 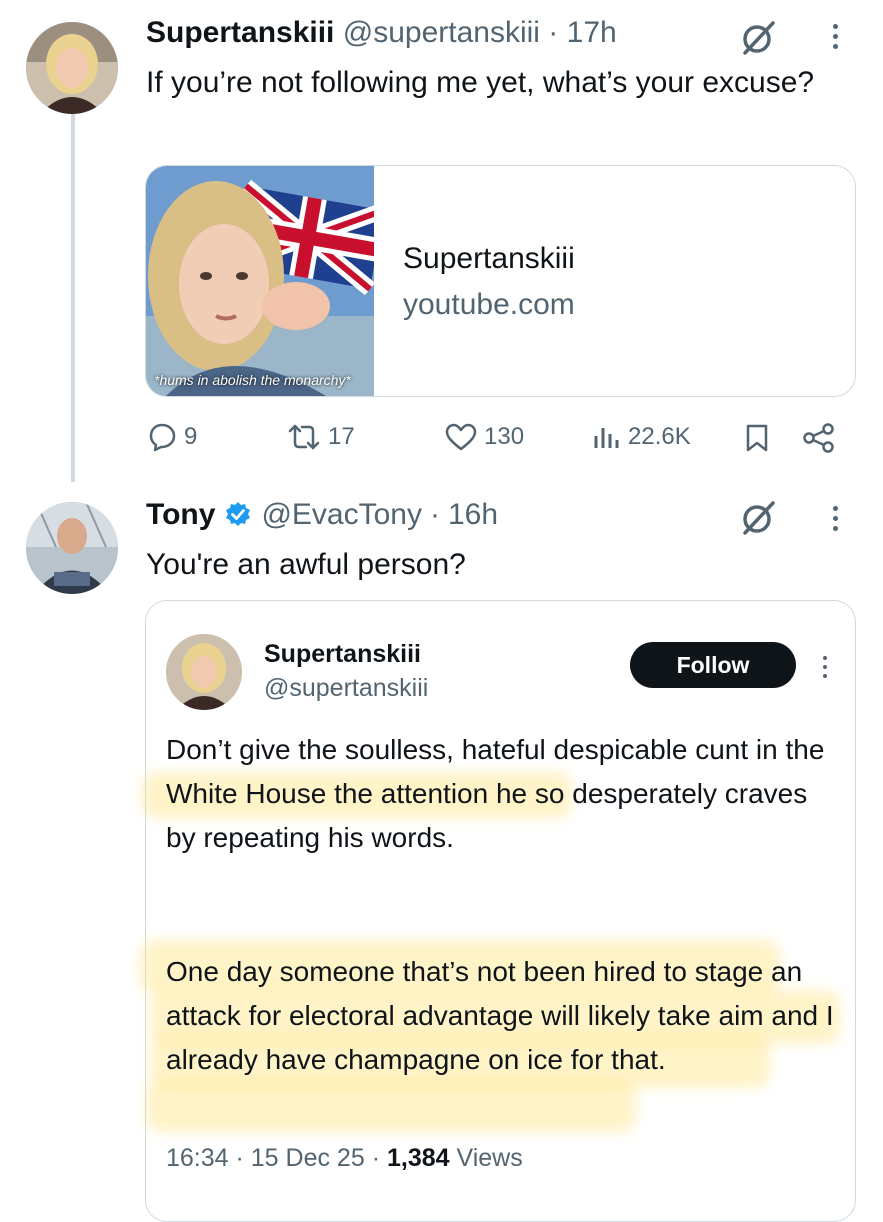 What do you see at coordinates (592, 32) in the screenshot?
I see `timestamp: 17h` at bounding box center [592, 32].